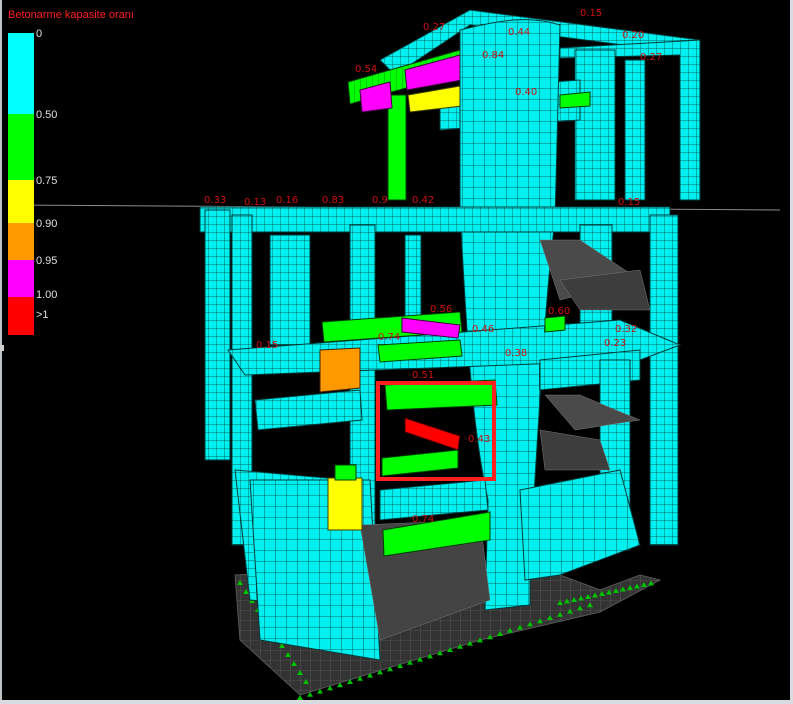 The width and height of the screenshot is (793, 704). Describe the element at coordinates (47, 115) in the screenshot. I see `legend-tick-050: 0.50` at that location.